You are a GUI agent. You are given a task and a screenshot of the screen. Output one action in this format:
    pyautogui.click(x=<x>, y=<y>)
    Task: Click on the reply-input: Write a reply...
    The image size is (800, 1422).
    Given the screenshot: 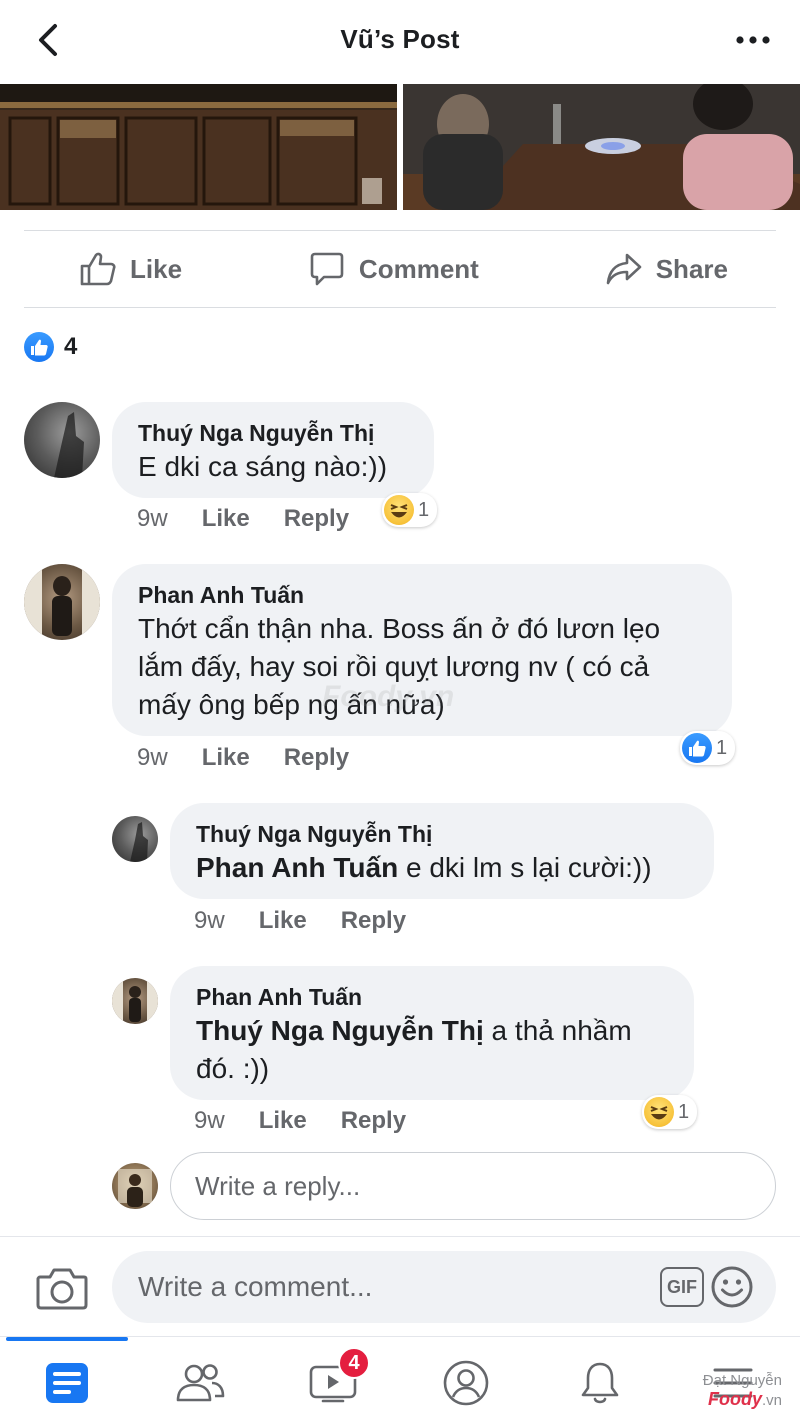 What is the action you would take?
    pyautogui.click(x=473, y=1186)
    